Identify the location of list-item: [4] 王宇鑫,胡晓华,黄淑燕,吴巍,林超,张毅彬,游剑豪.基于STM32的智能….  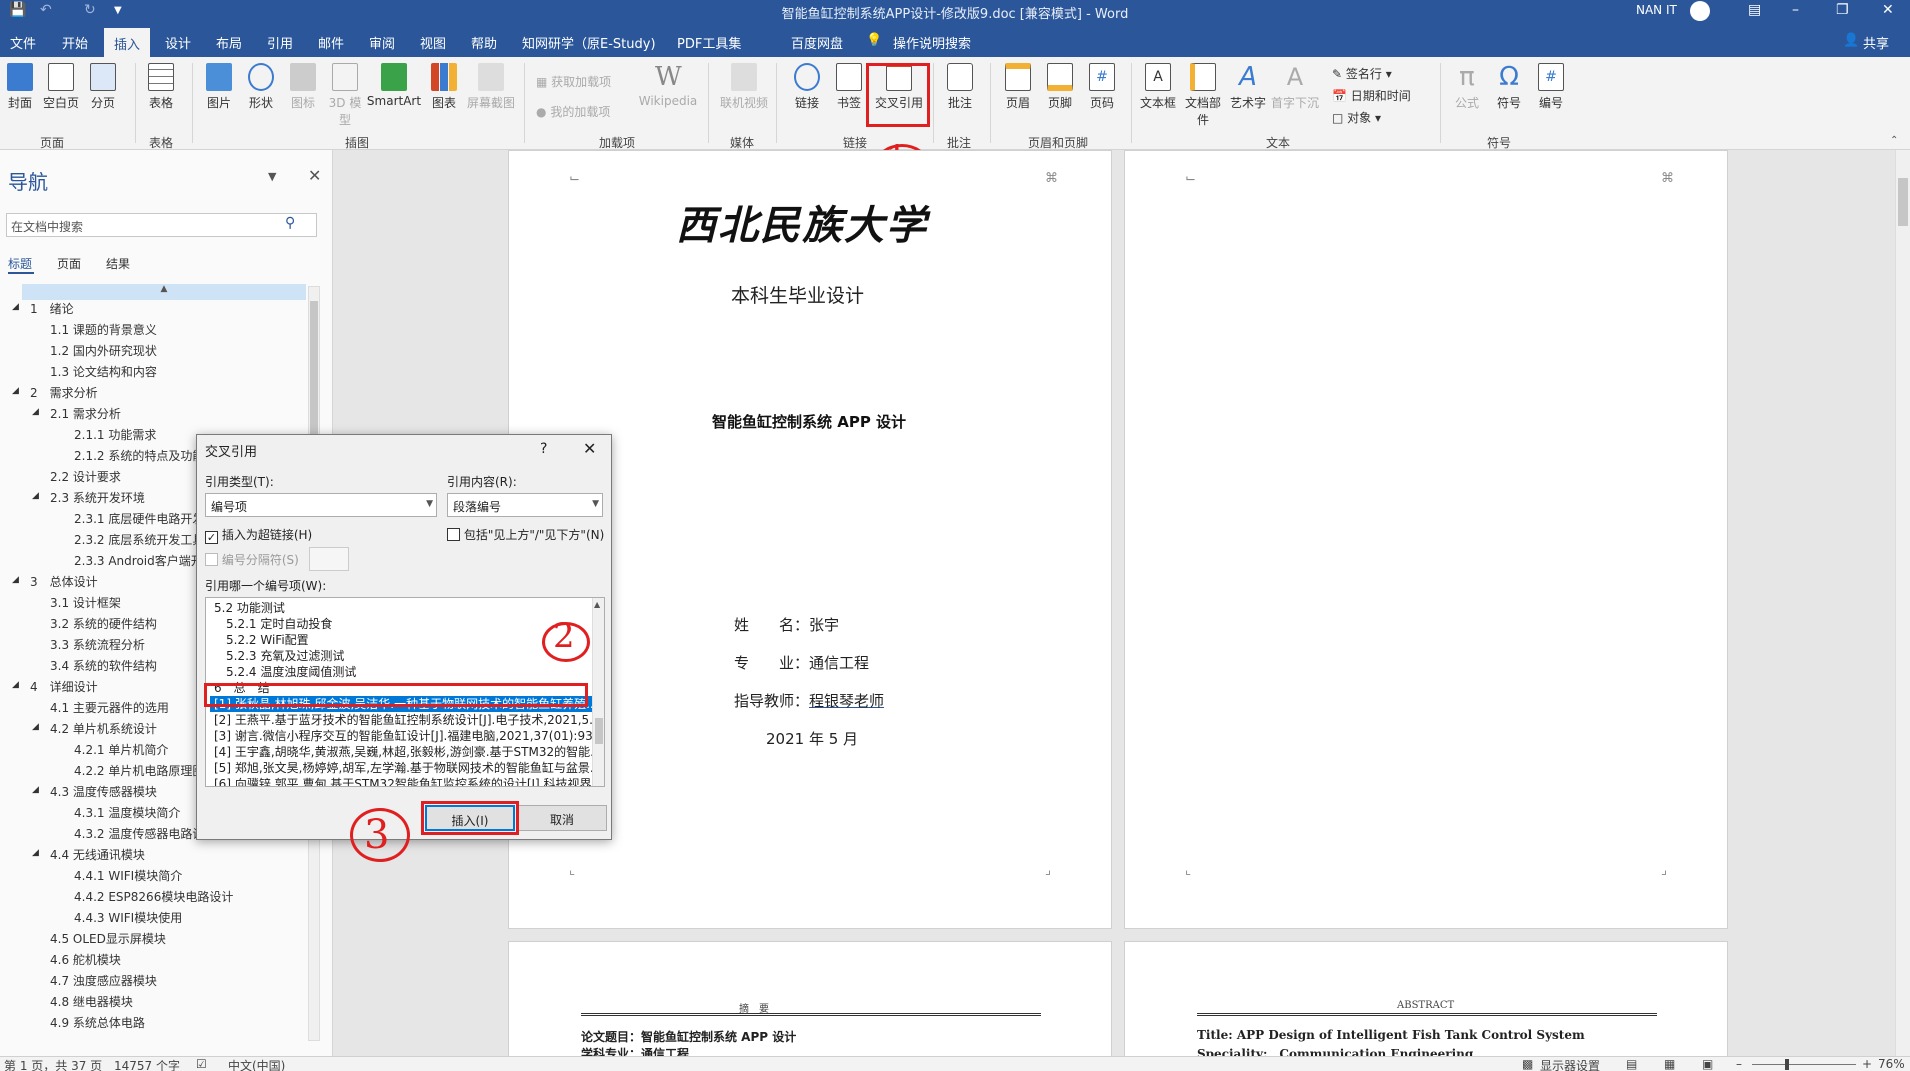
(401, 752).